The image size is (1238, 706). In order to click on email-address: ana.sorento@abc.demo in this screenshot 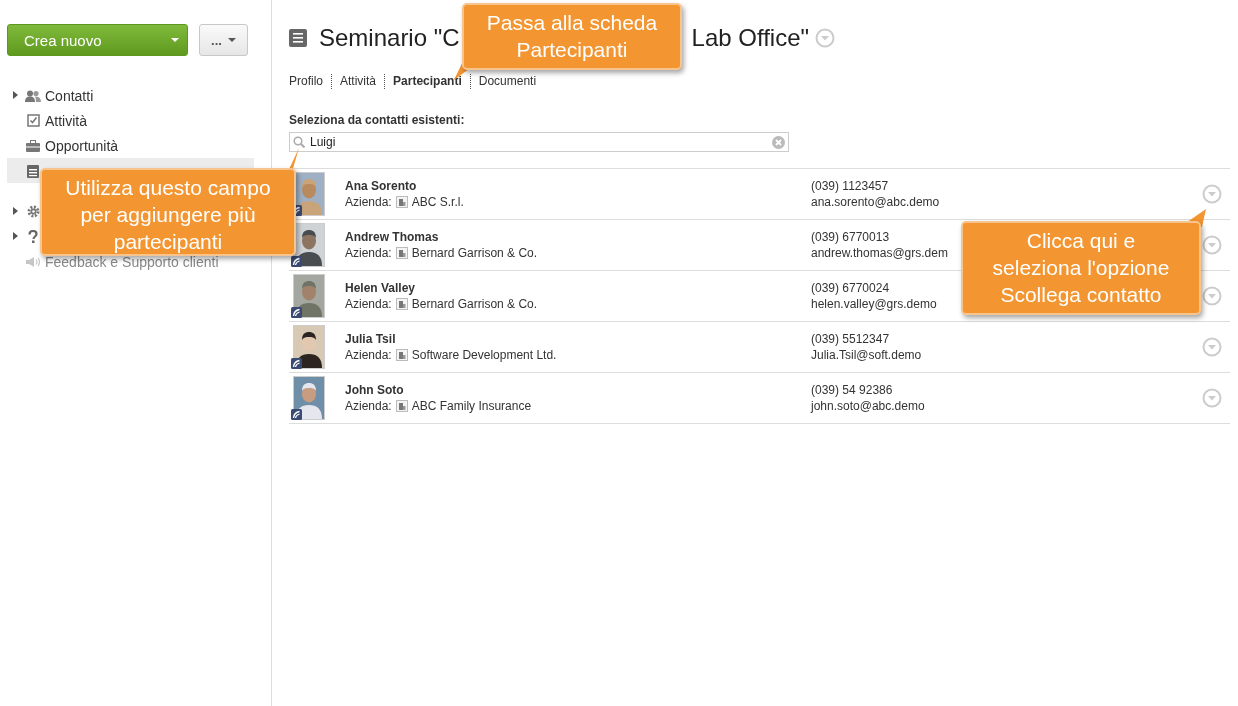, I will do `click(875, 202)`.